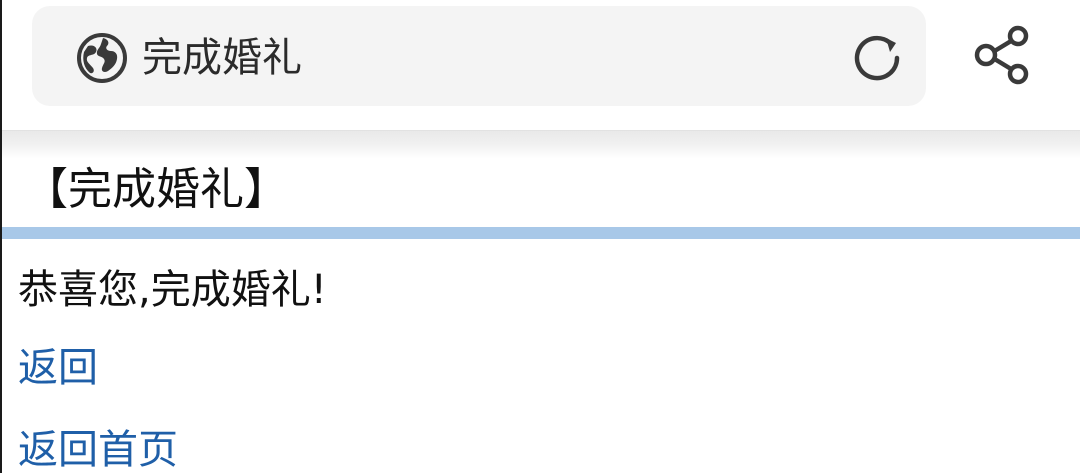 The width and height of the screenshot is (1080, 473). I want to click on reload-icon, so click(879, 58).